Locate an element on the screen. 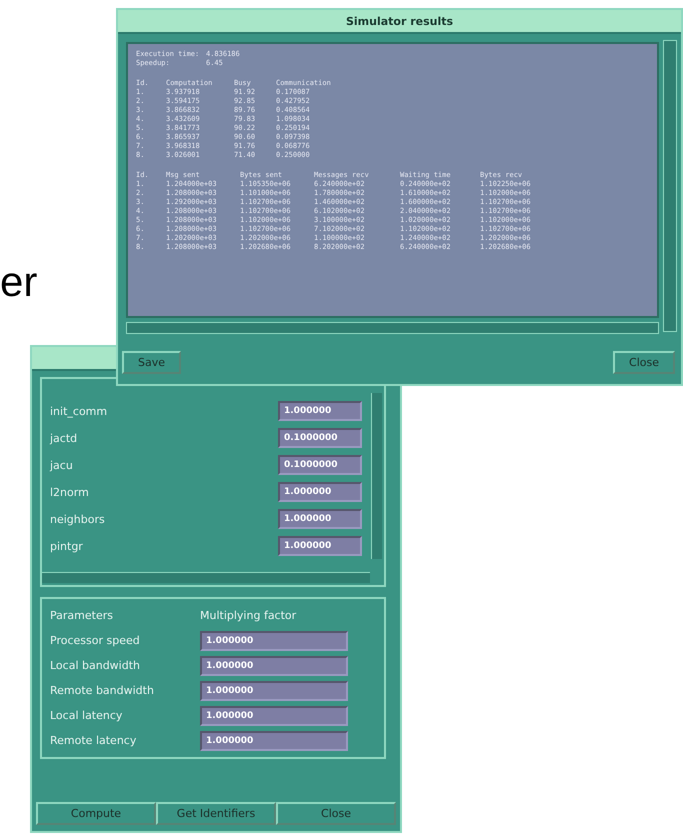  window-title: Simulator results is located at coordinates (400, 21).